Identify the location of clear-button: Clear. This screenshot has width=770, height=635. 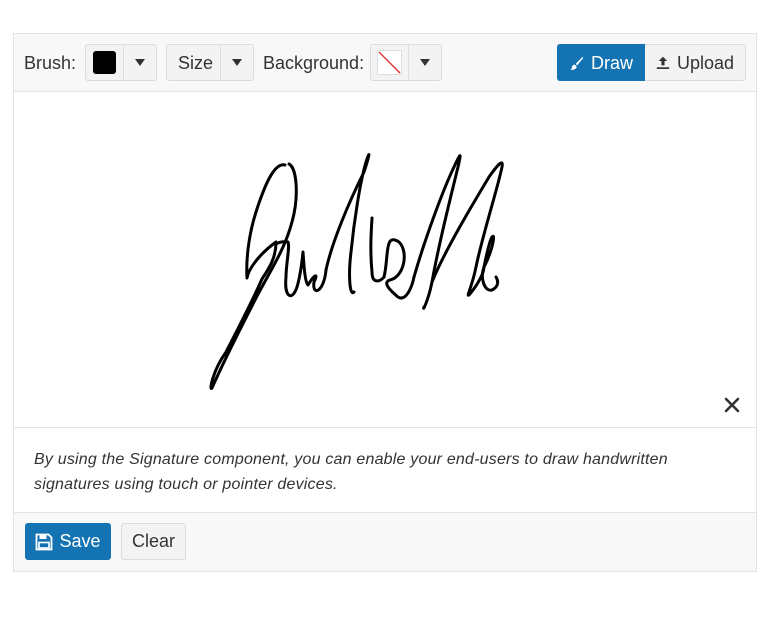
(153, 541).